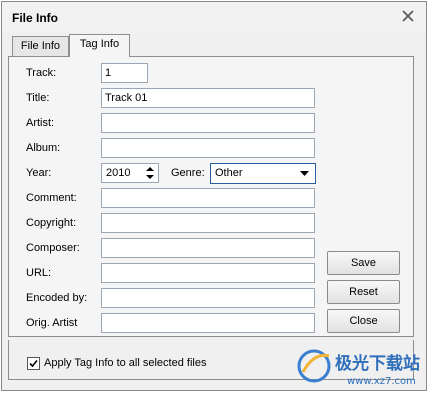 The width and height of the screenshot is (430, 394). I want to click on year-stepper: 2010, so click(130, 173).